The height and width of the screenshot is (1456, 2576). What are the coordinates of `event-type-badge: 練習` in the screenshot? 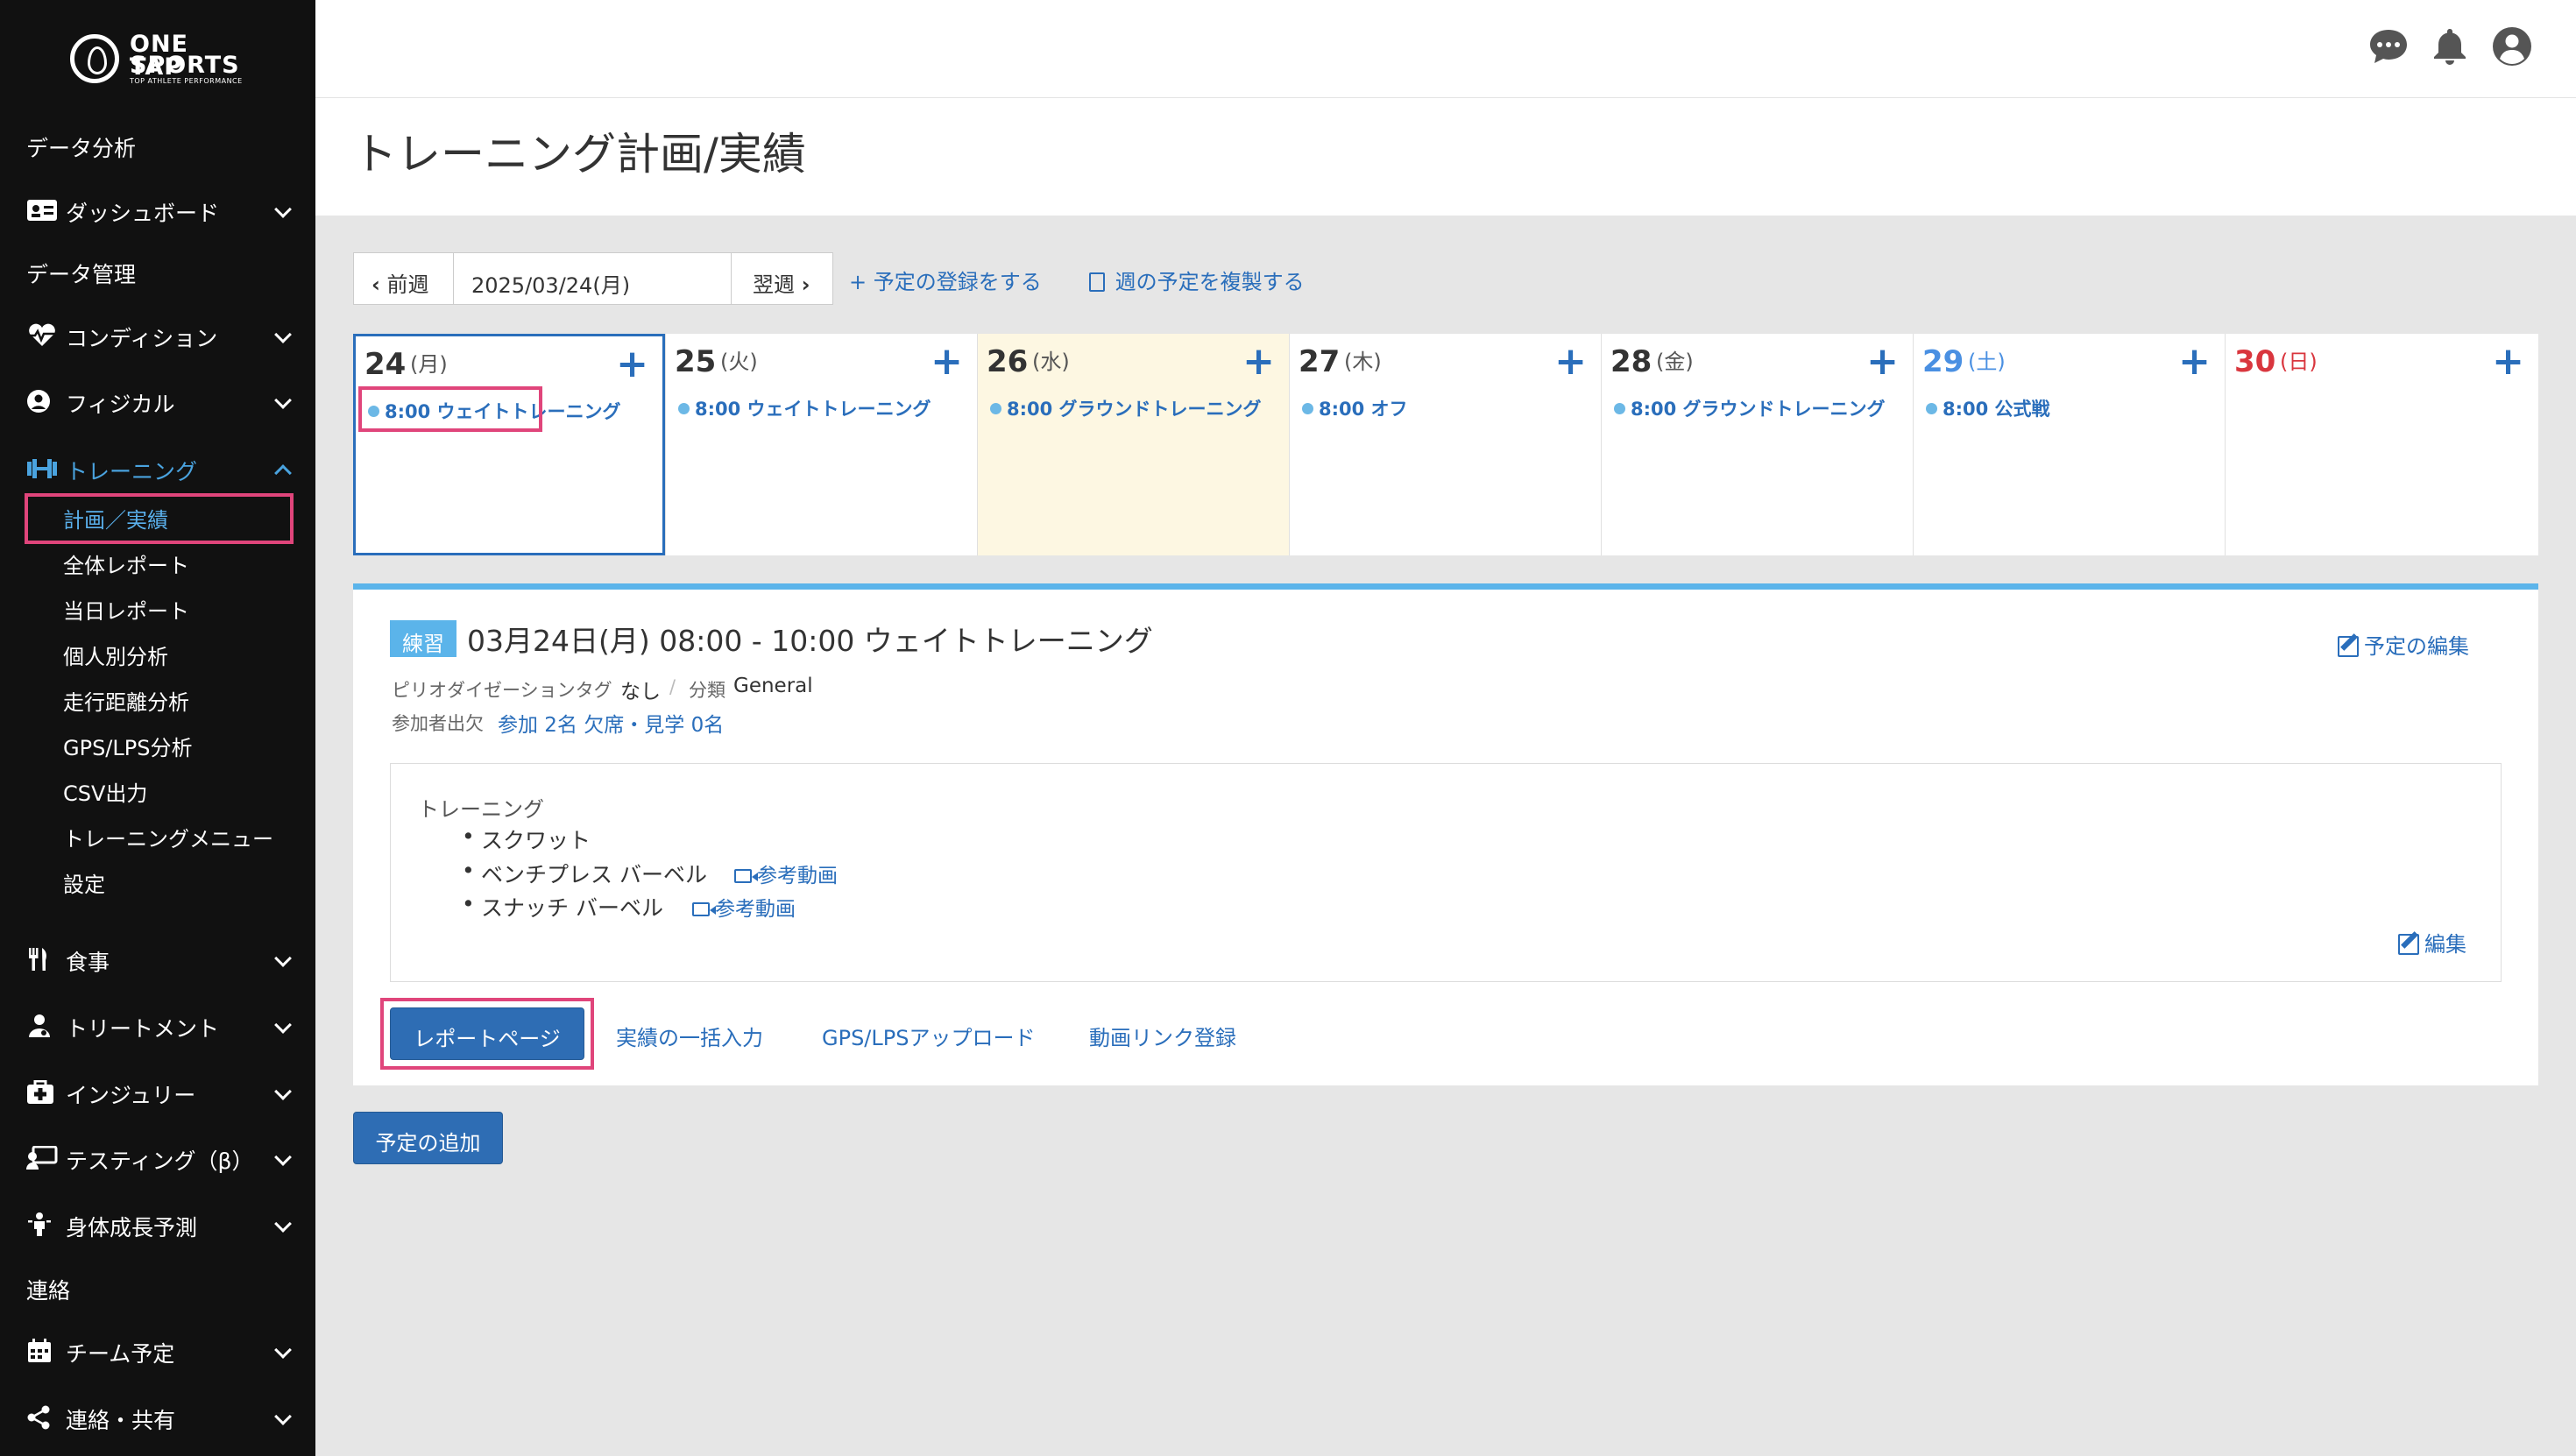 It's located at (423, 638).